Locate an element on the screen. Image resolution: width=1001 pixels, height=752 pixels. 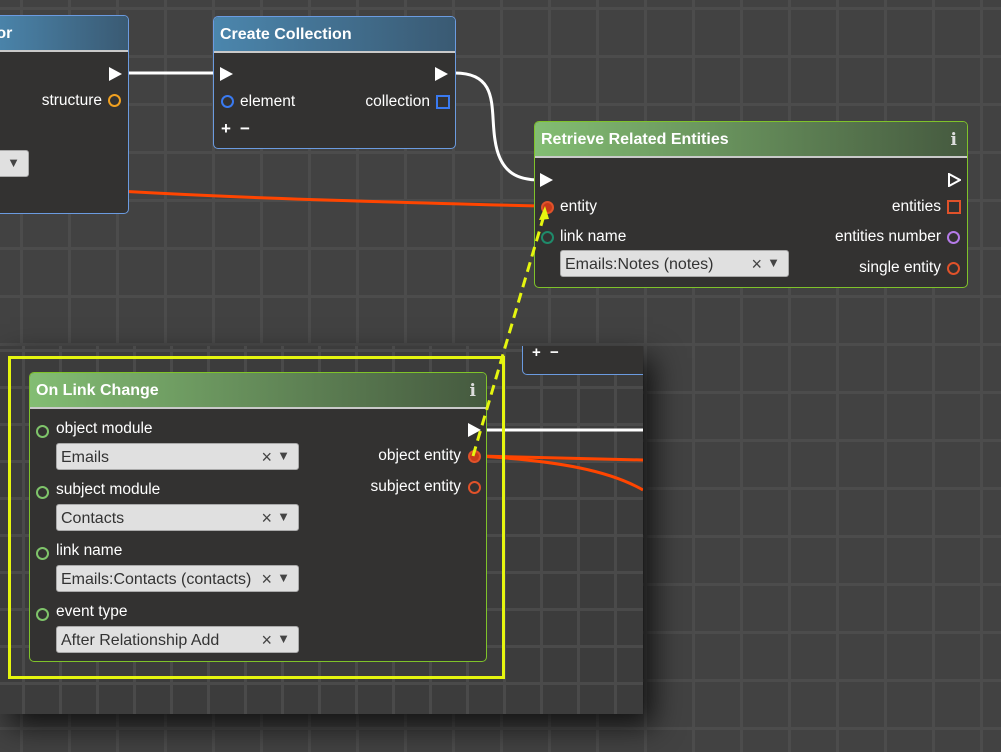
input-label-link-name: link name is located at coordinates (593, 236).